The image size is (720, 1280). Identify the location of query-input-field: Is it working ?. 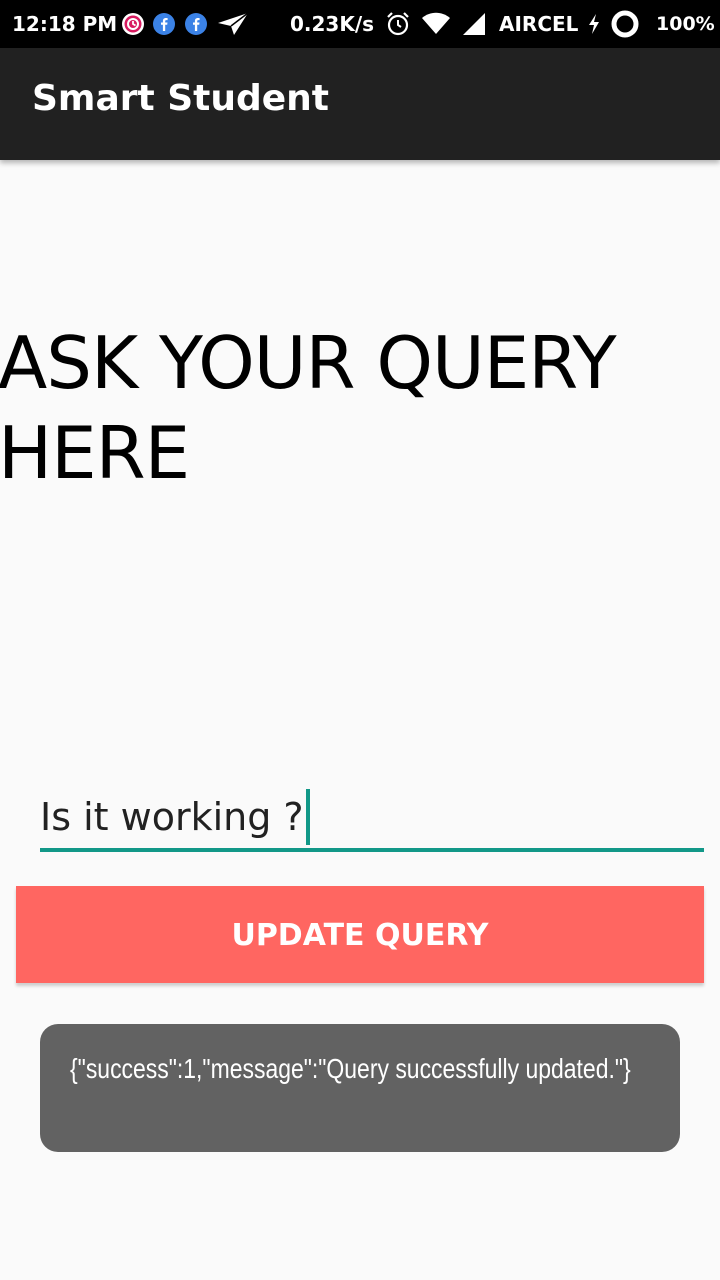
(372, 819).